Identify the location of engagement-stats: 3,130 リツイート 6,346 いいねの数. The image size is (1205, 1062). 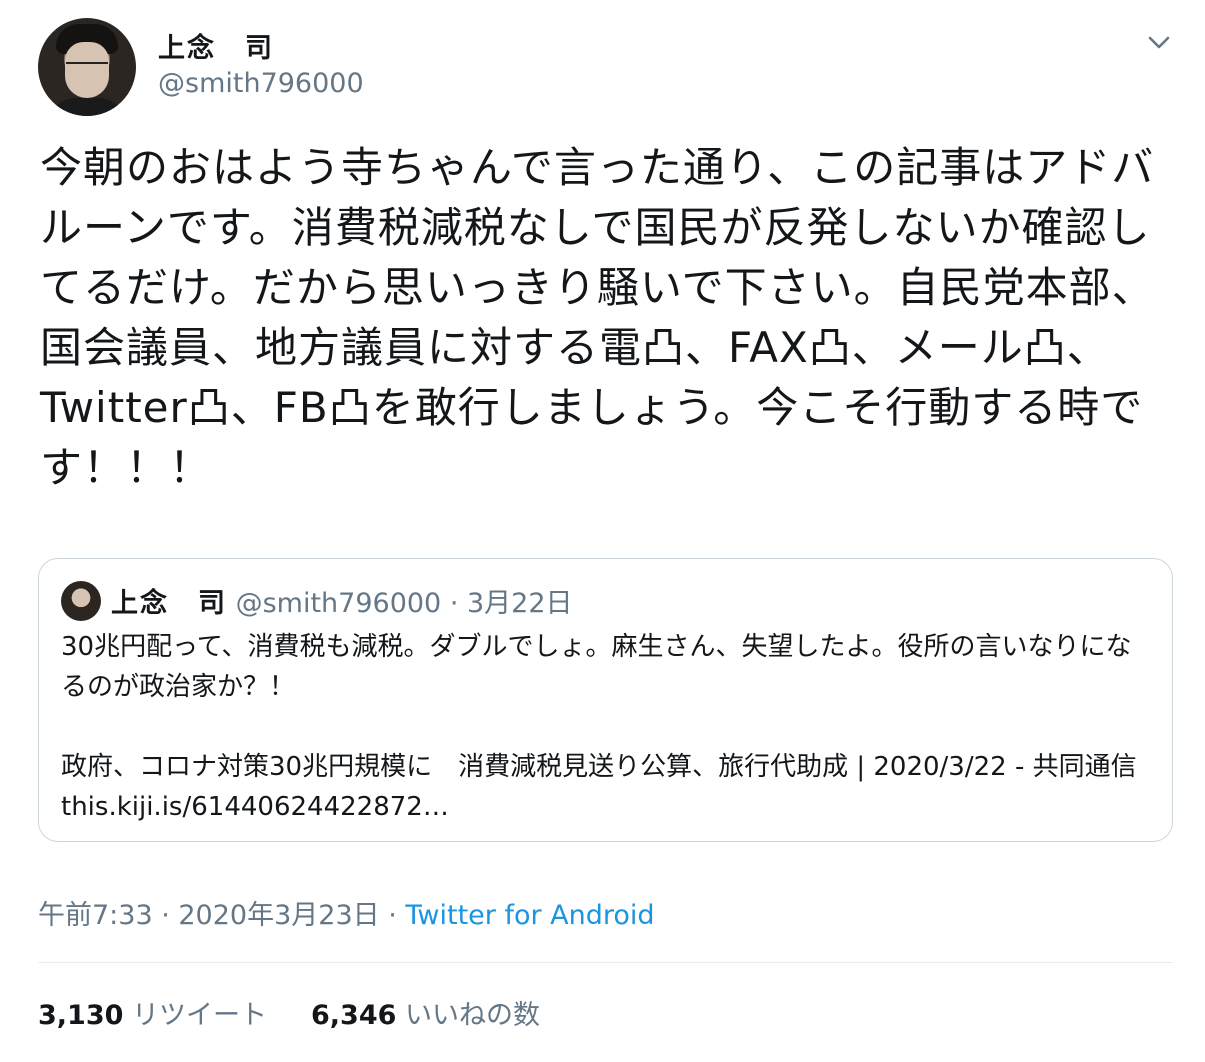
(289, 1012).